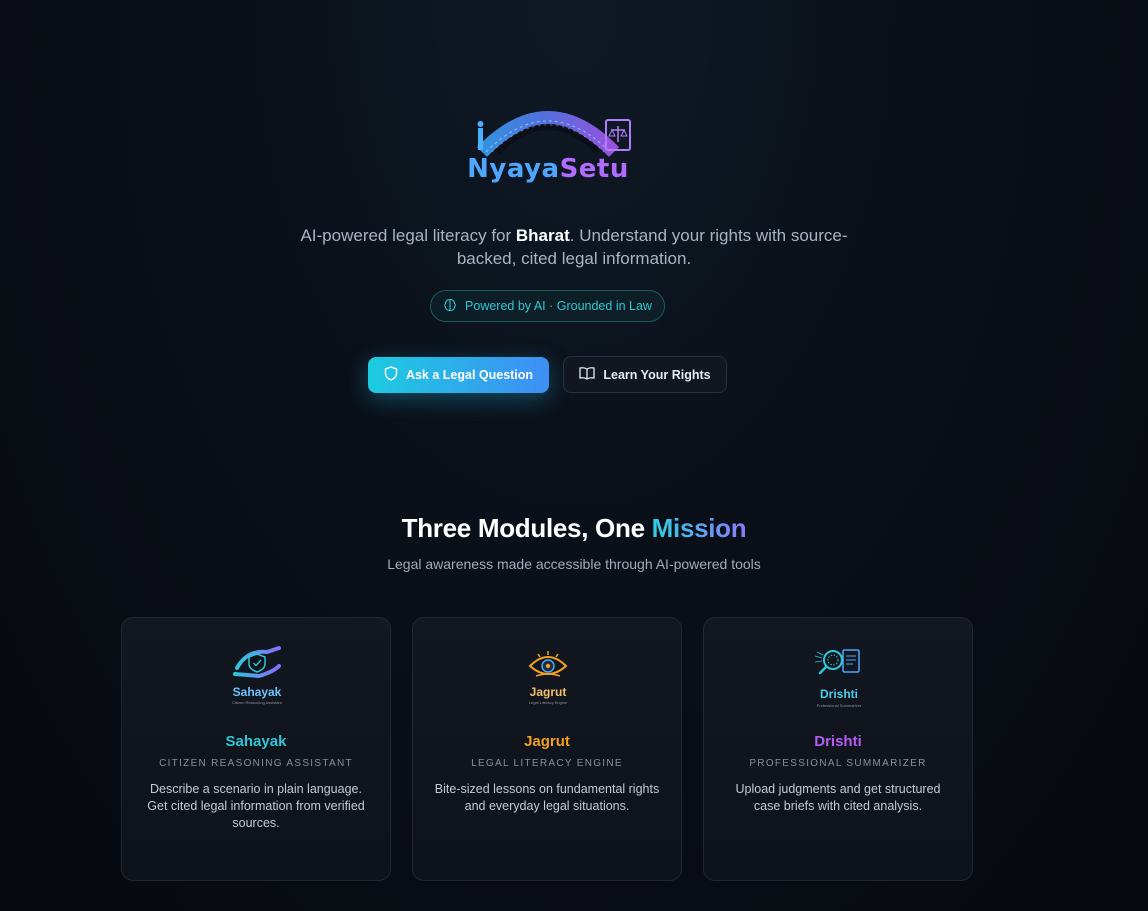 The width and height of the screenshot is (1148, 911). Describe the element at coordinates (838, 741) in the screenshot. I see `card-title: Drishti` at that location.